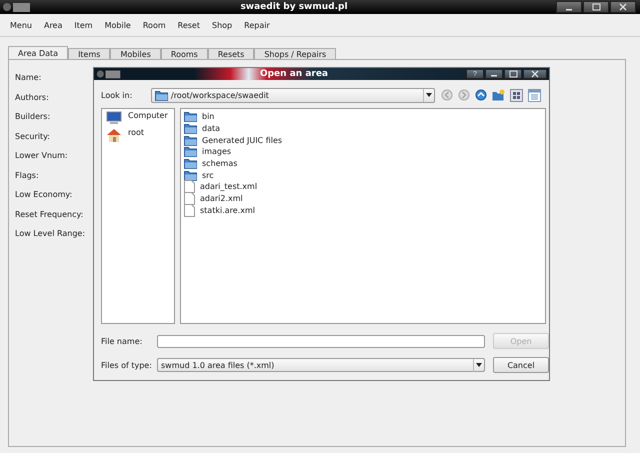 This screenshot has height=453, width=640. What do you see at coordinates (136, 132) in the screenshot?
I see `place-item: root` at bounding box center [136, 132].